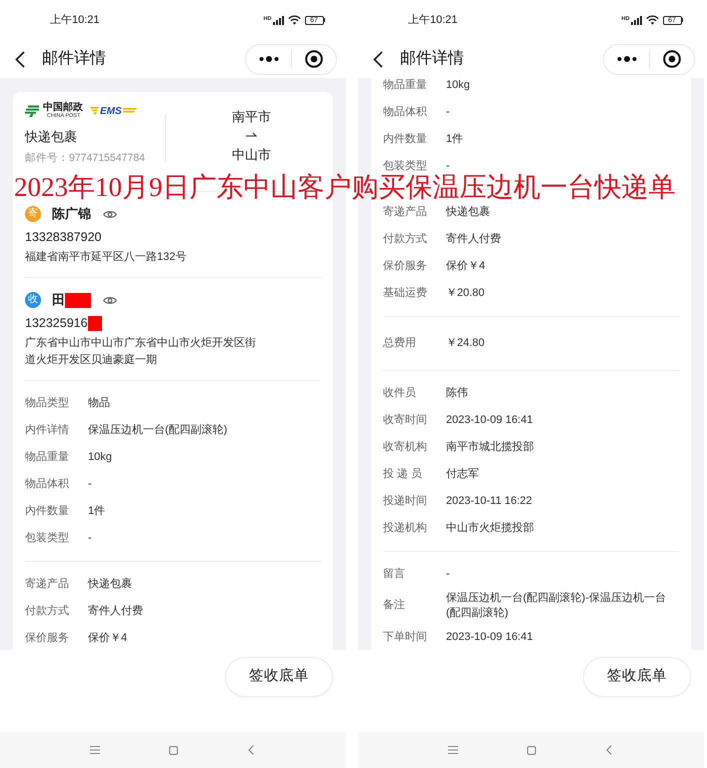 The width and height of the screenshot is (707, 768). Describe the element at coordinates (465, 342) in the screenshot. I see `field-value: ￥24.80` at that location.